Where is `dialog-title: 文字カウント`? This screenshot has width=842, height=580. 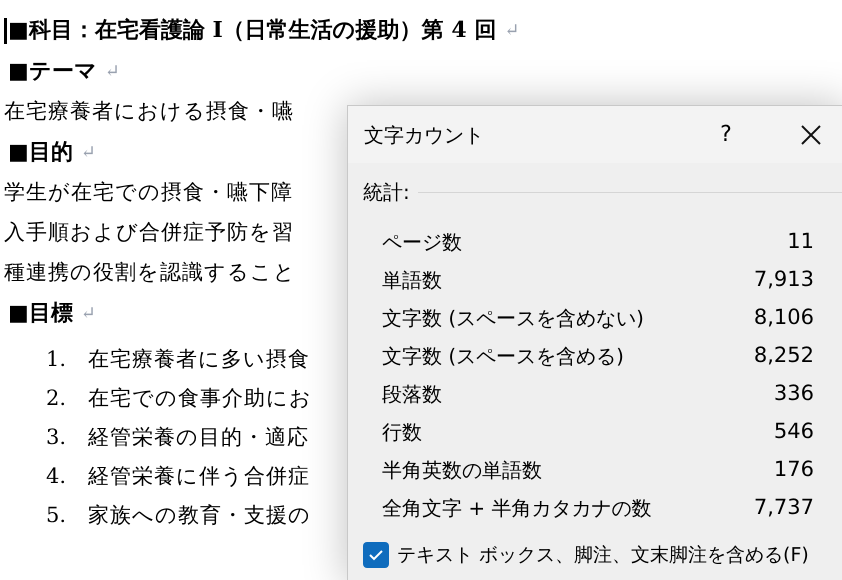
dialog-title: 文字カウント is located at coordinates (424, 135).